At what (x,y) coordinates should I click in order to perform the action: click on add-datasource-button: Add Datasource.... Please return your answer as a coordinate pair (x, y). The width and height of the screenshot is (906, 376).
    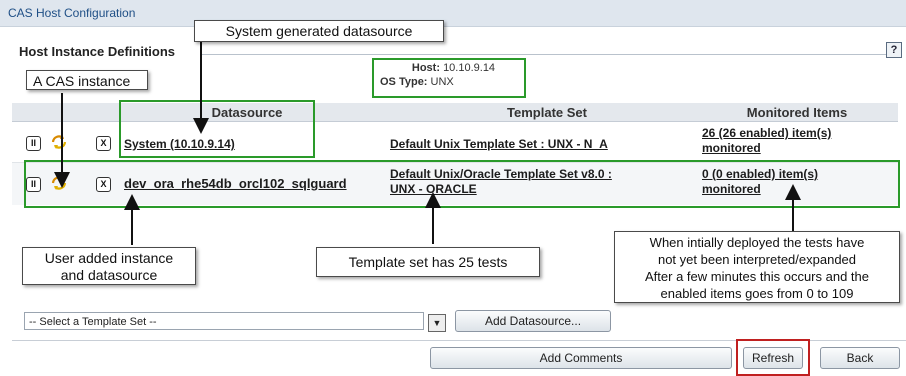
    Looking at the image, I should click on (533, 321).